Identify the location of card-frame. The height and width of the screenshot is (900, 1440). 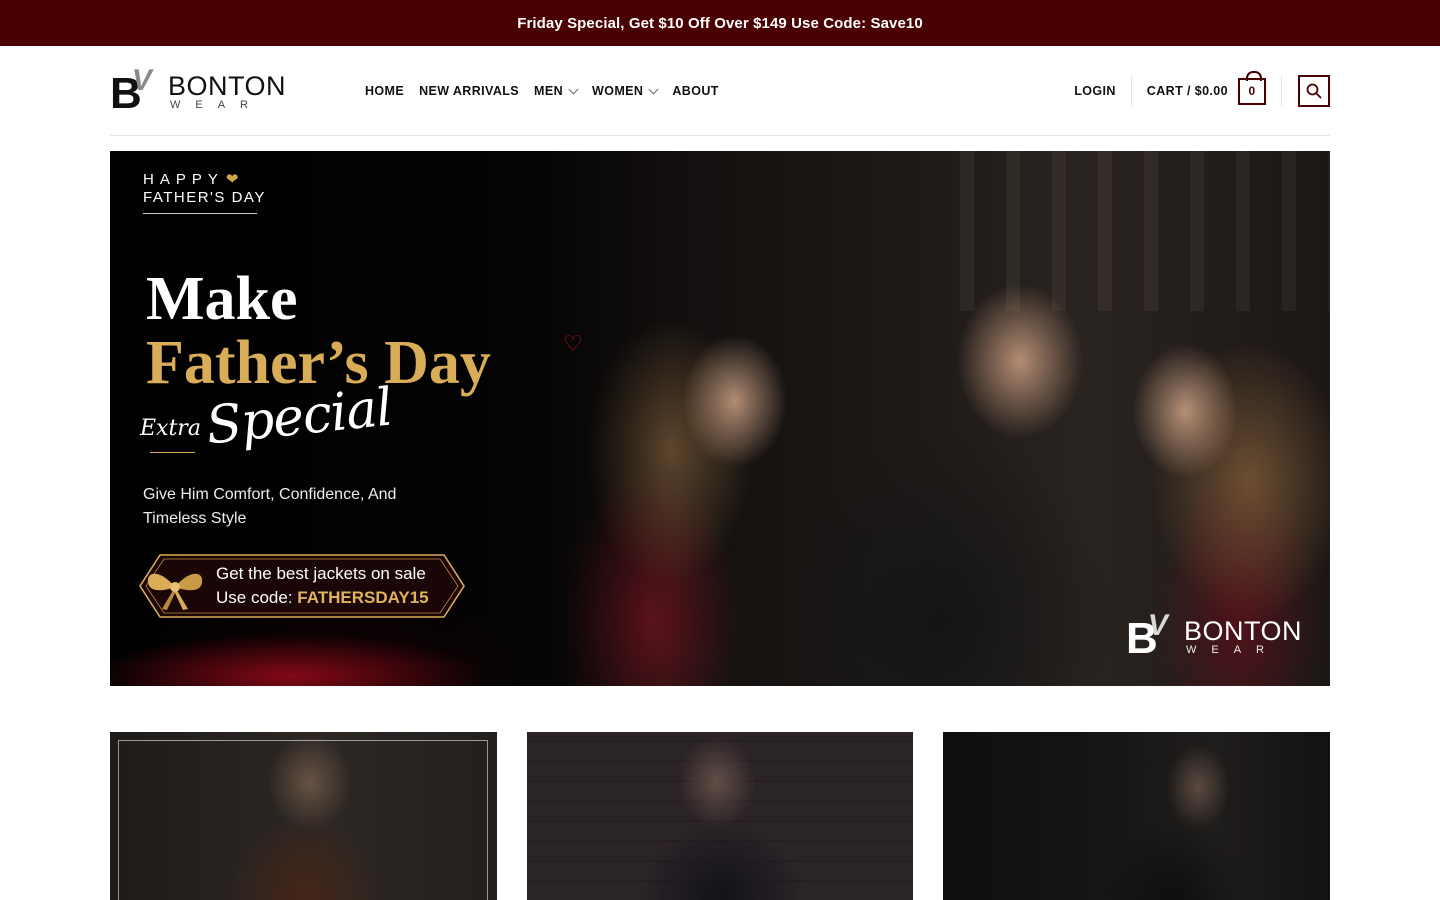
(303, 820).